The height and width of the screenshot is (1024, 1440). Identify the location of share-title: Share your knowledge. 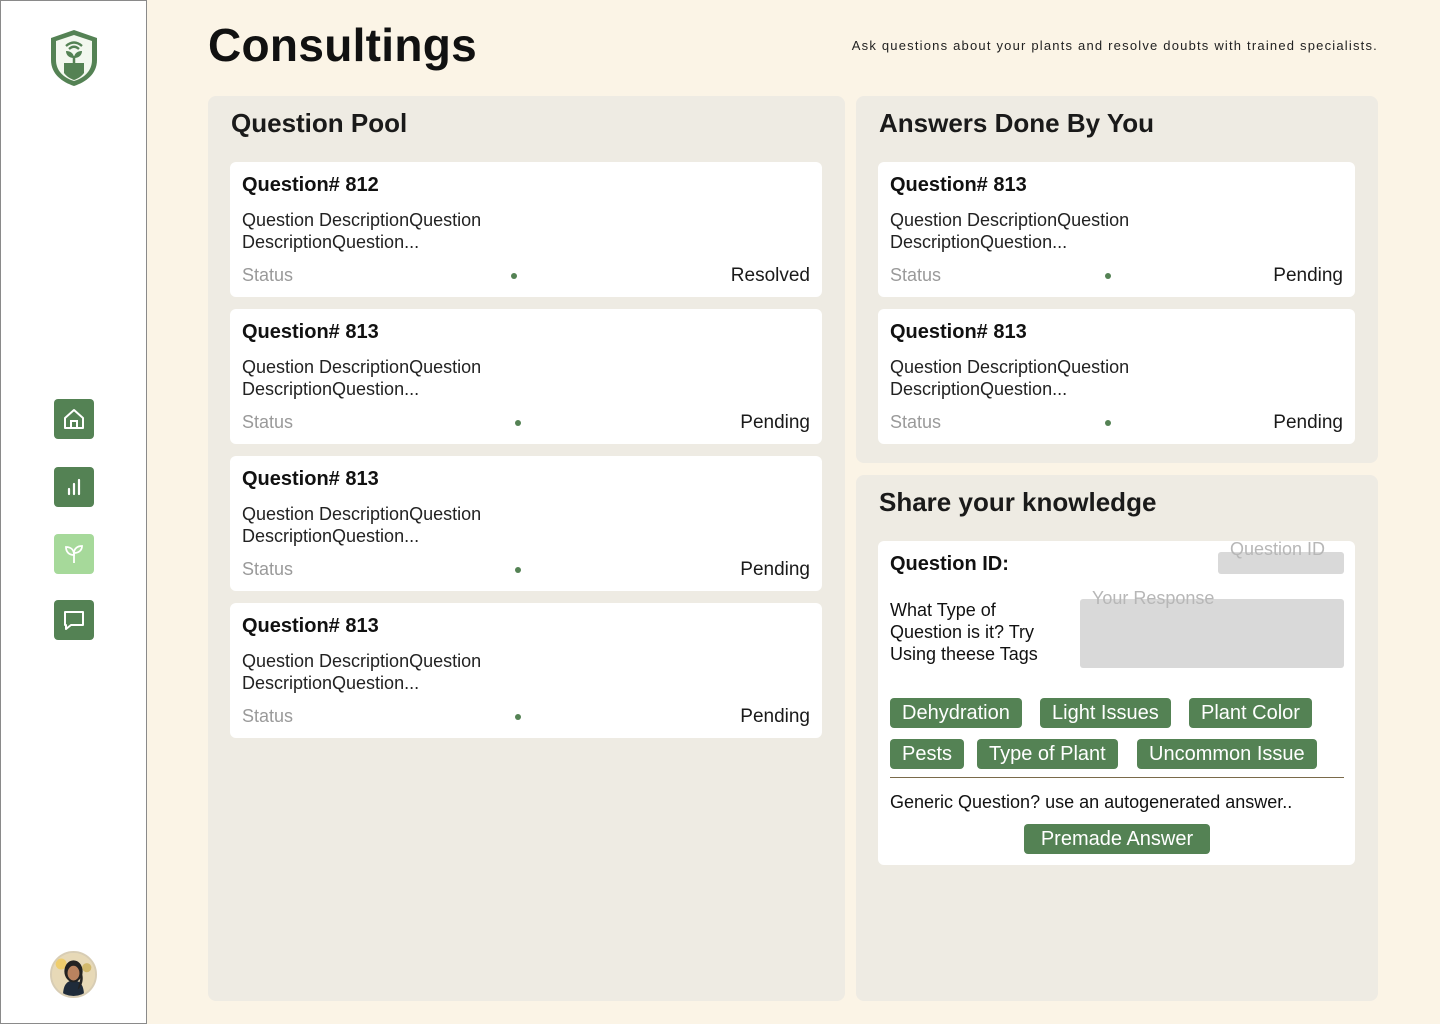
(1018, 502).